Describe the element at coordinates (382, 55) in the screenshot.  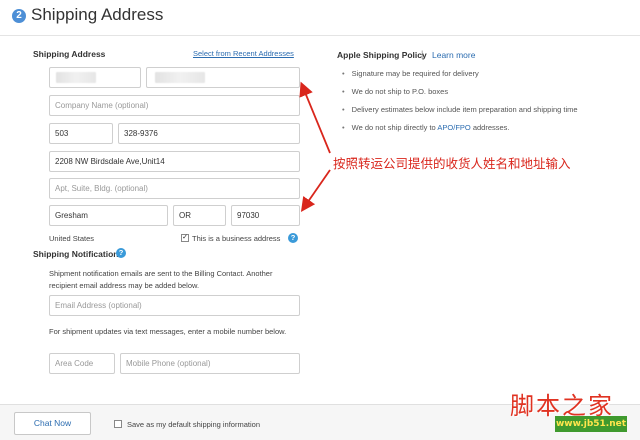
I see `shipping-policy-title: Apple Shipping Policy` at that location.